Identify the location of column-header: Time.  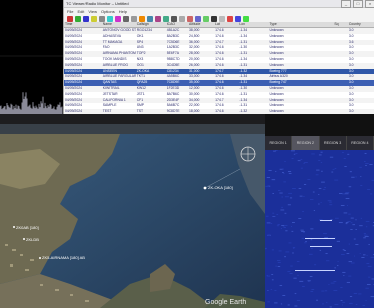
(83, 24).